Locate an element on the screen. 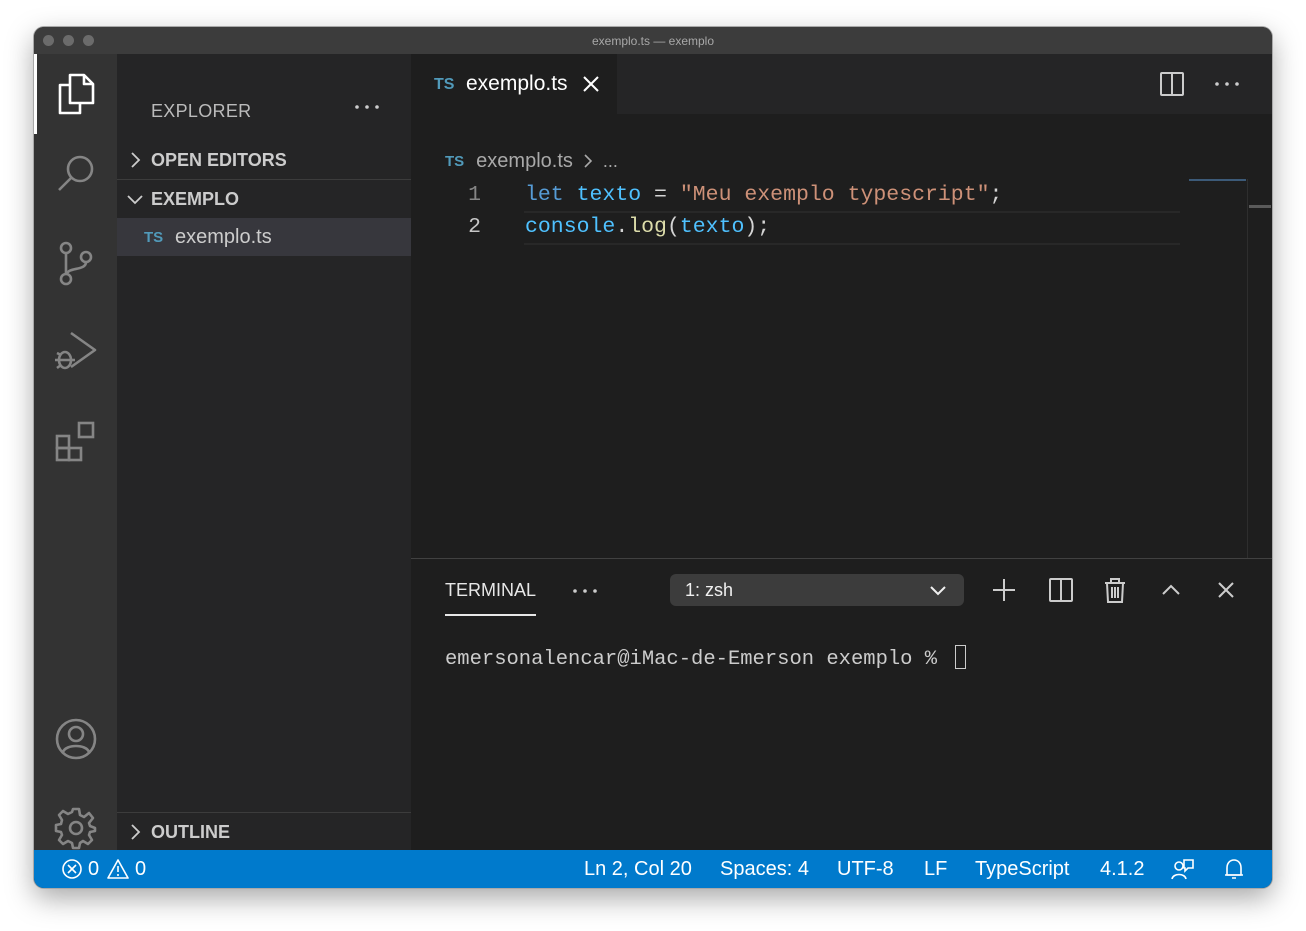 This screenshot has width=1306, height=931. code-token: console is located at coordinates (570, 227).